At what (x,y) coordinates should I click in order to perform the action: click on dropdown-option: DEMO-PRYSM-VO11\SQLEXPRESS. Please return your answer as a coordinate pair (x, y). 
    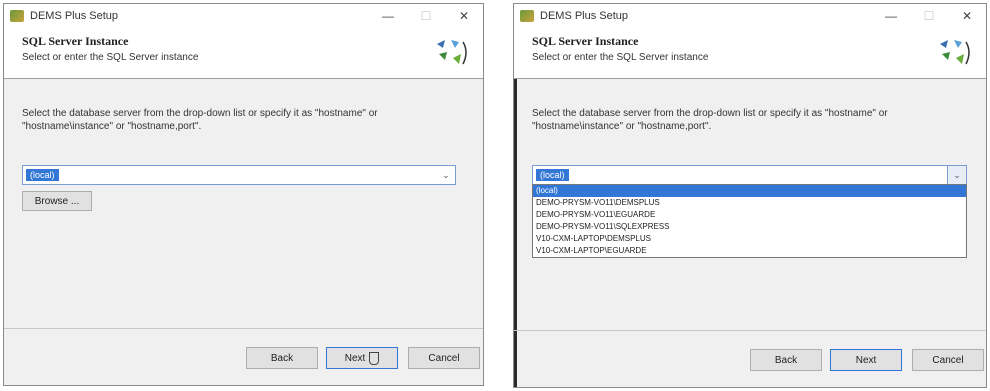
    Looking at the image, I should click on (749, 227).